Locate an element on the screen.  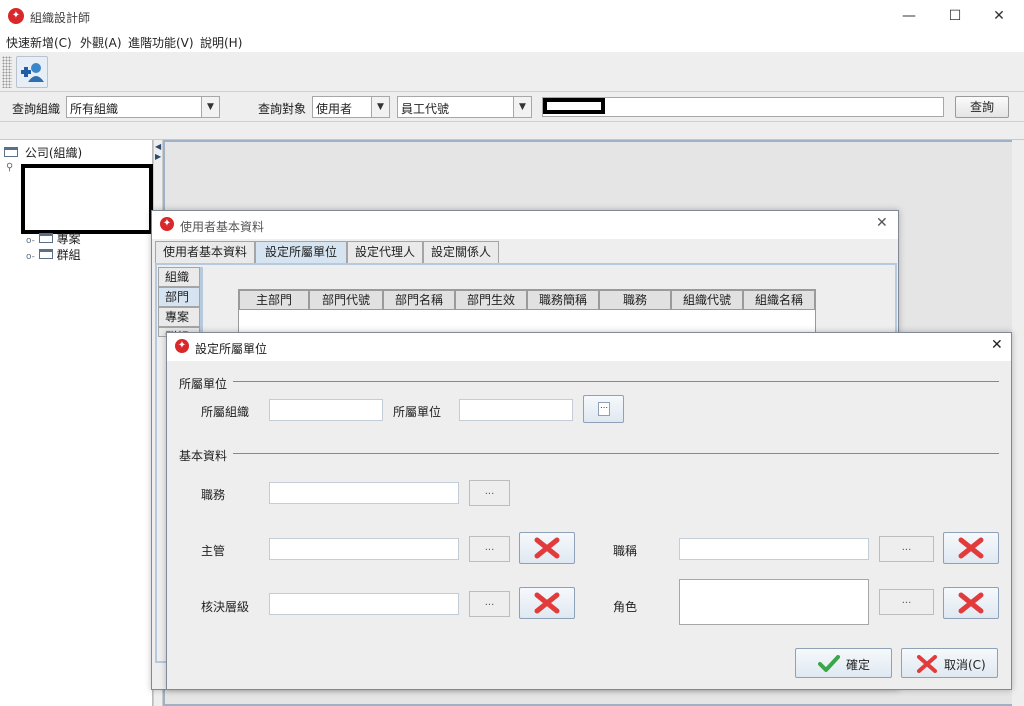
clear-manager-button is located at coordinates (547, 548).